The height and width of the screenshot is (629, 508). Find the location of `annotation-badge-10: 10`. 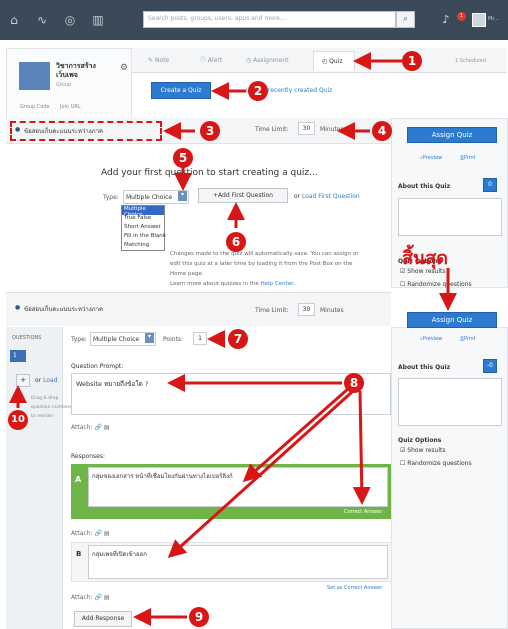

annotation-badge-10: 10 is located at coordinates (18, 420).